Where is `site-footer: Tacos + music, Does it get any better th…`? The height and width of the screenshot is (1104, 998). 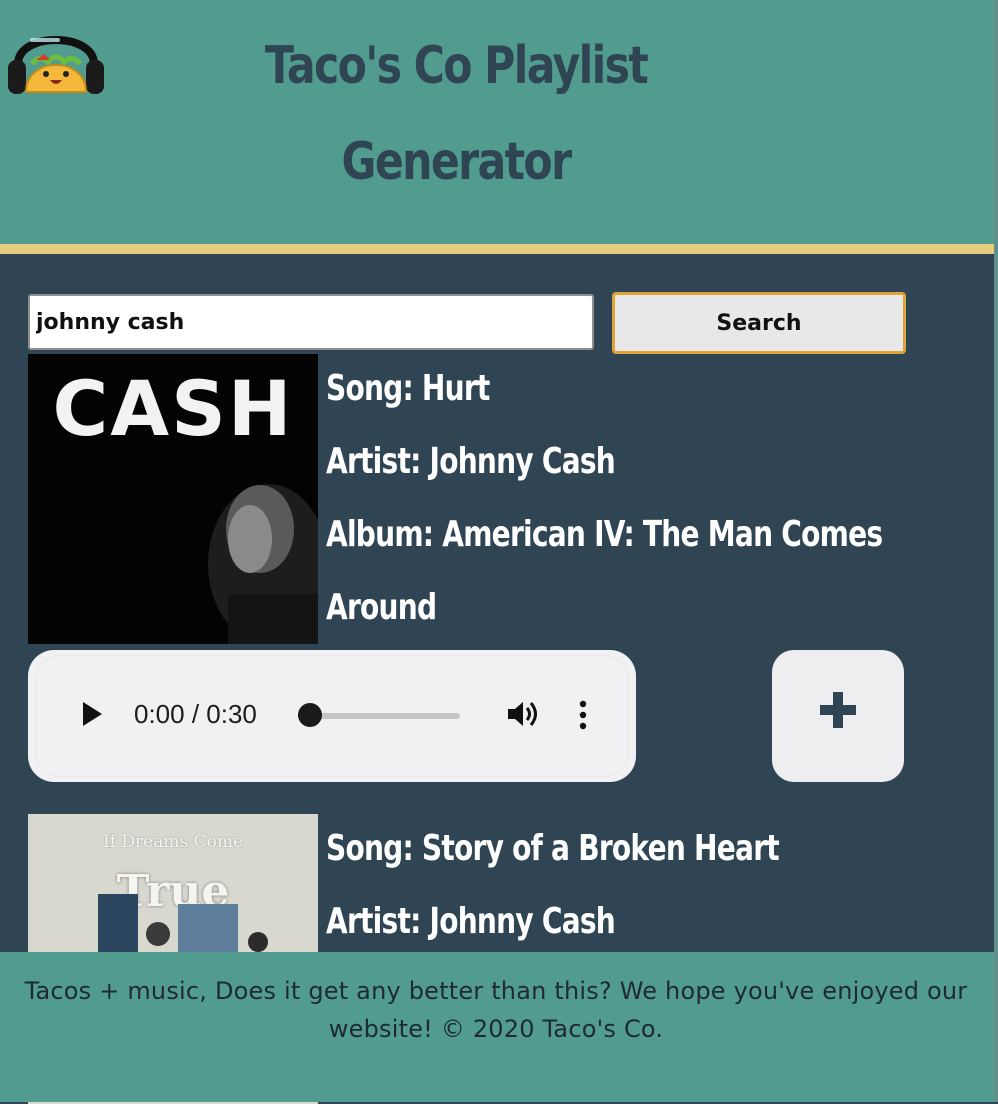 site-footer: Tacos + music, Does it get any better th… is located at coordinates (499, 1027).